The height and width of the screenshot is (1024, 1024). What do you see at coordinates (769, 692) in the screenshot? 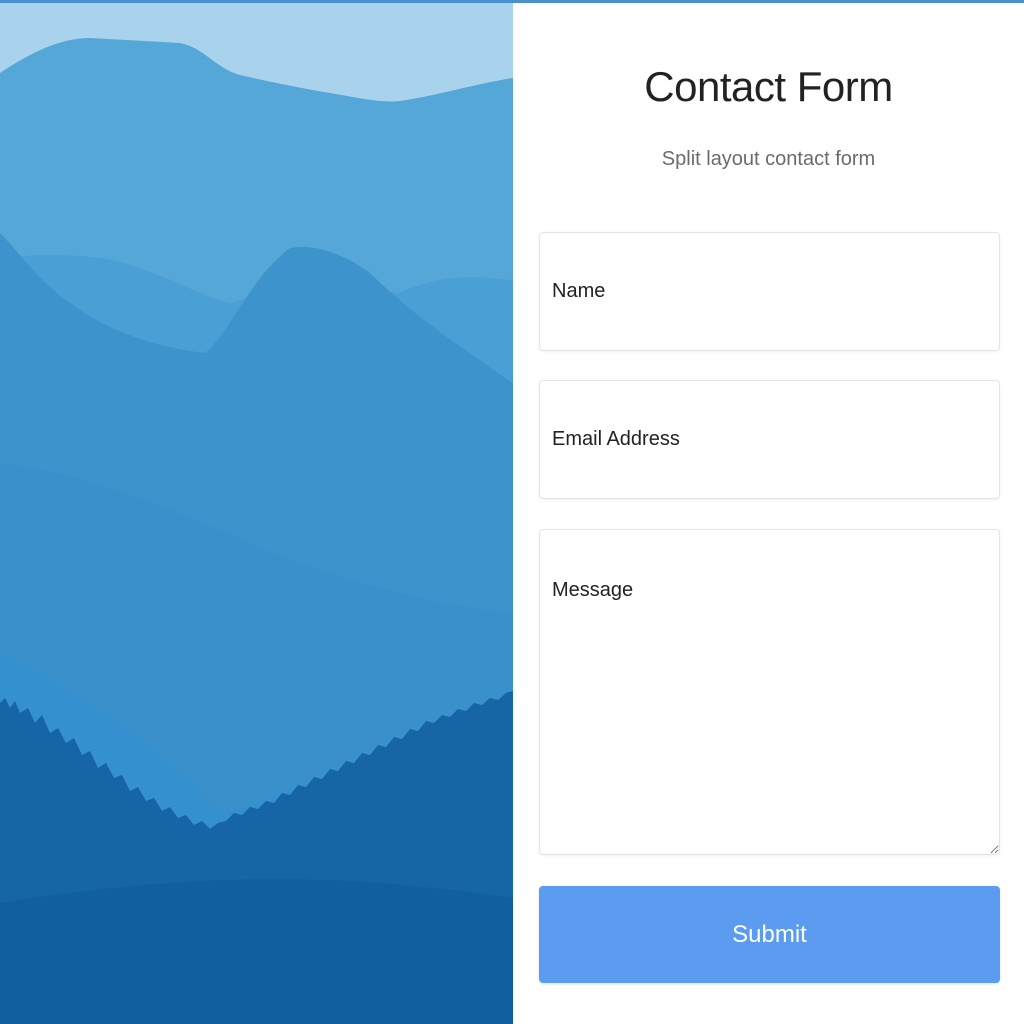
I see `message-textarea` at bounding box center [769, 692].